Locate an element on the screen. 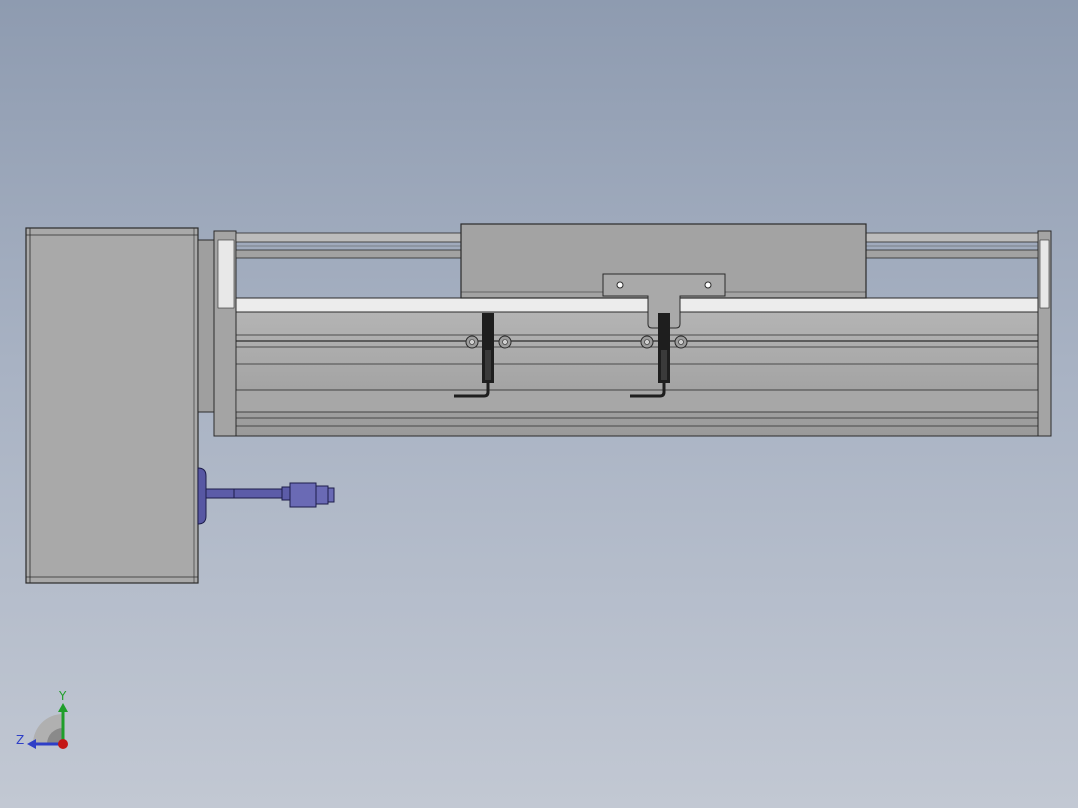 Image resolution: width=1078 pixels, height=808 pixels. reference-triad: Y Z is located at coordinates (42, 719).